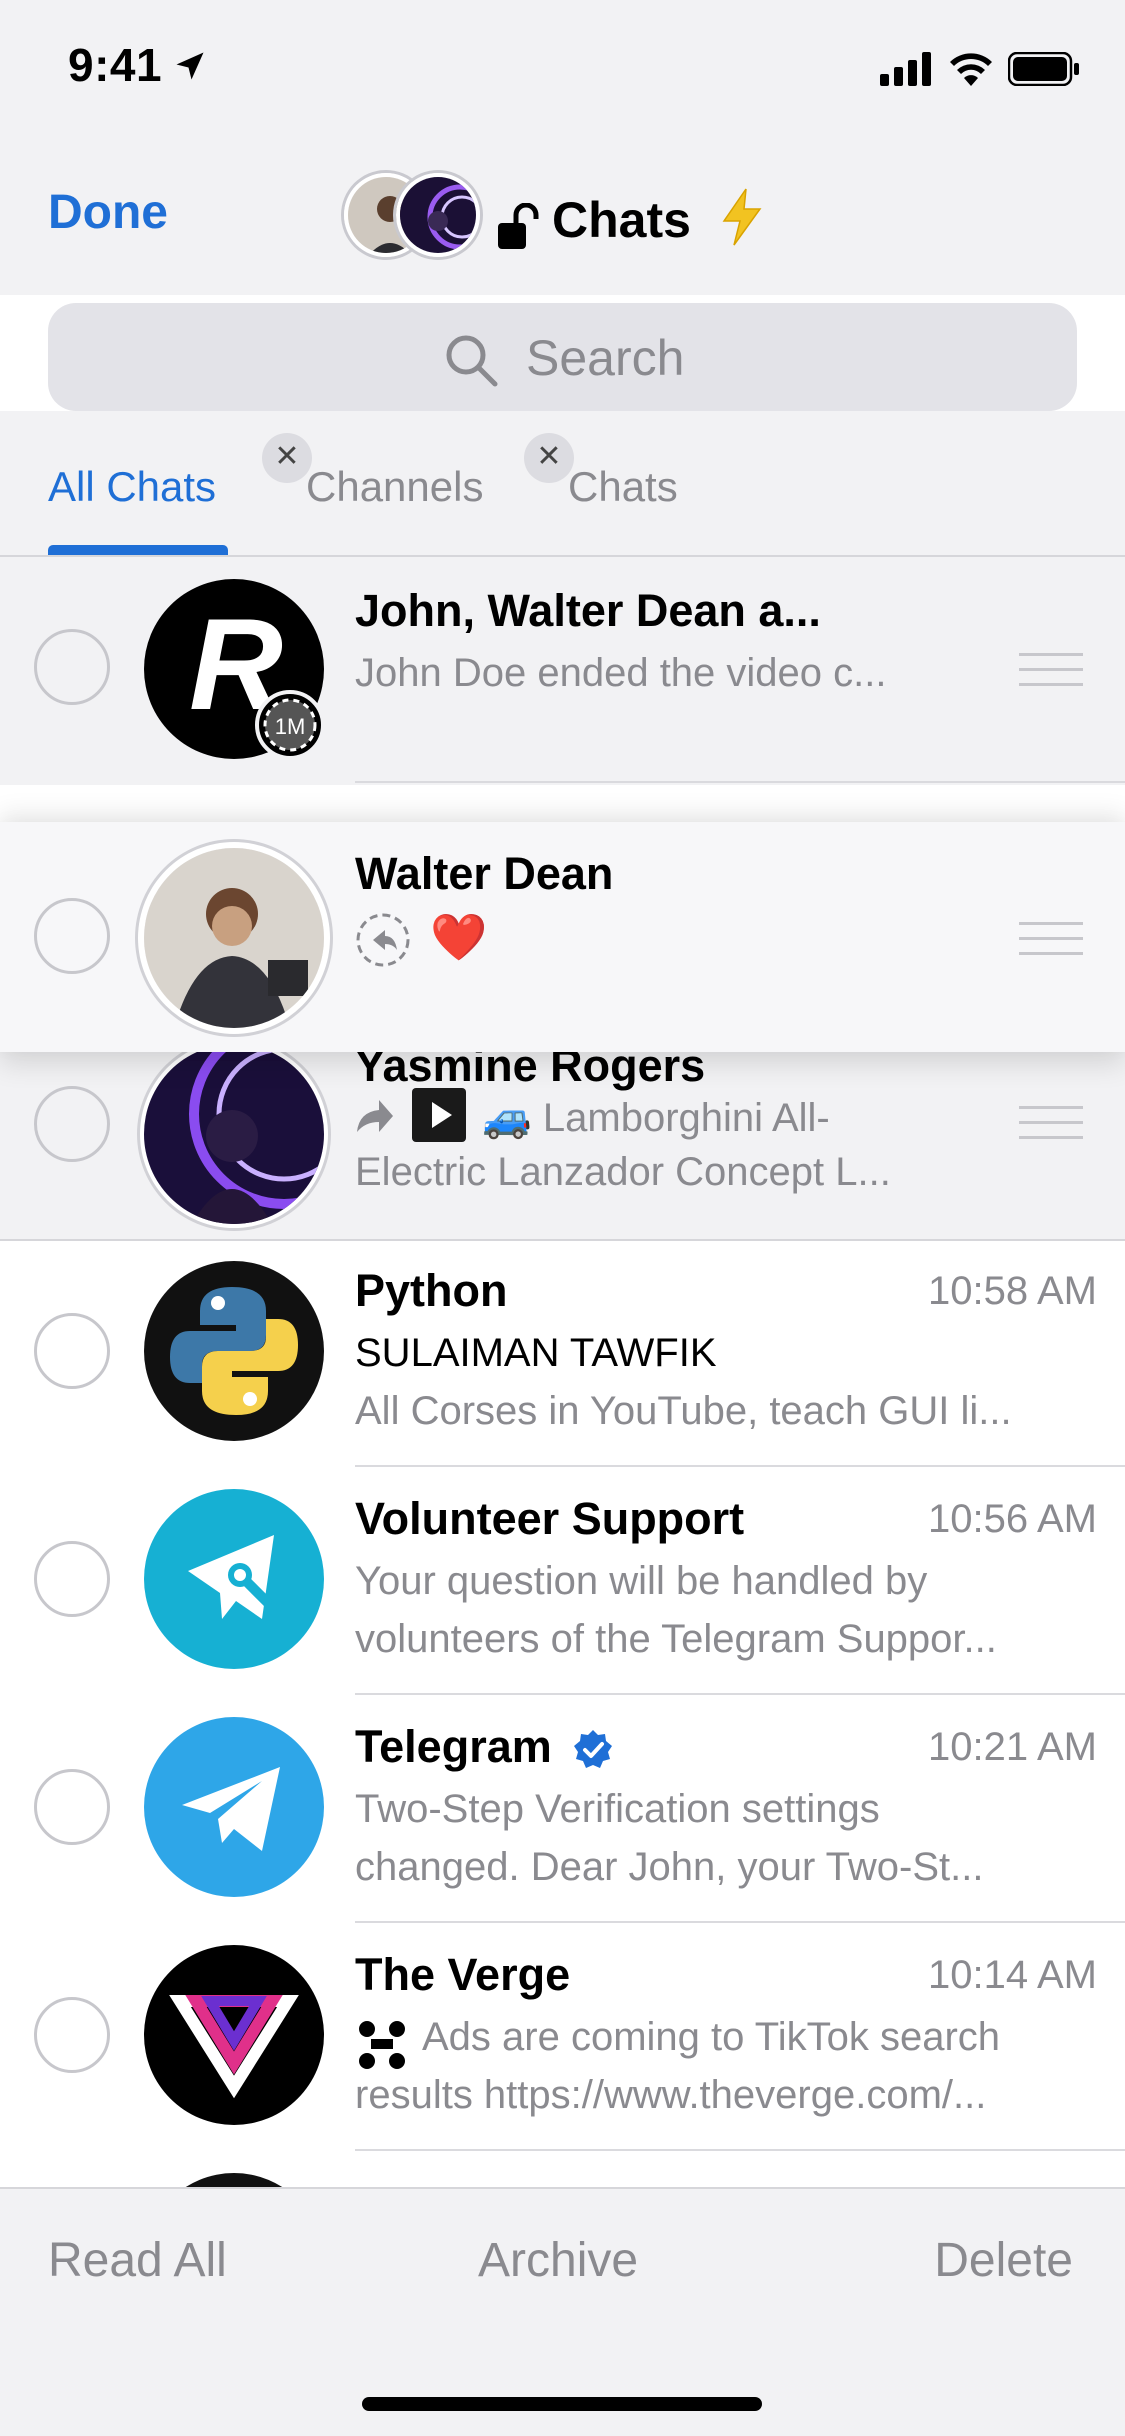 This screenshot has width=1125, height=2436. I want to click on folder-tabs: All Chats ✕ Channels ✕ Chats, so click(562, 483).